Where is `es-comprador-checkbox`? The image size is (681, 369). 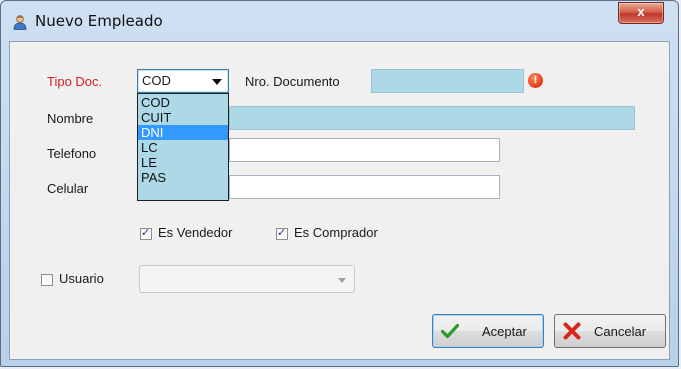
es-comprador-checkbox is located at coordinates (282, 233).